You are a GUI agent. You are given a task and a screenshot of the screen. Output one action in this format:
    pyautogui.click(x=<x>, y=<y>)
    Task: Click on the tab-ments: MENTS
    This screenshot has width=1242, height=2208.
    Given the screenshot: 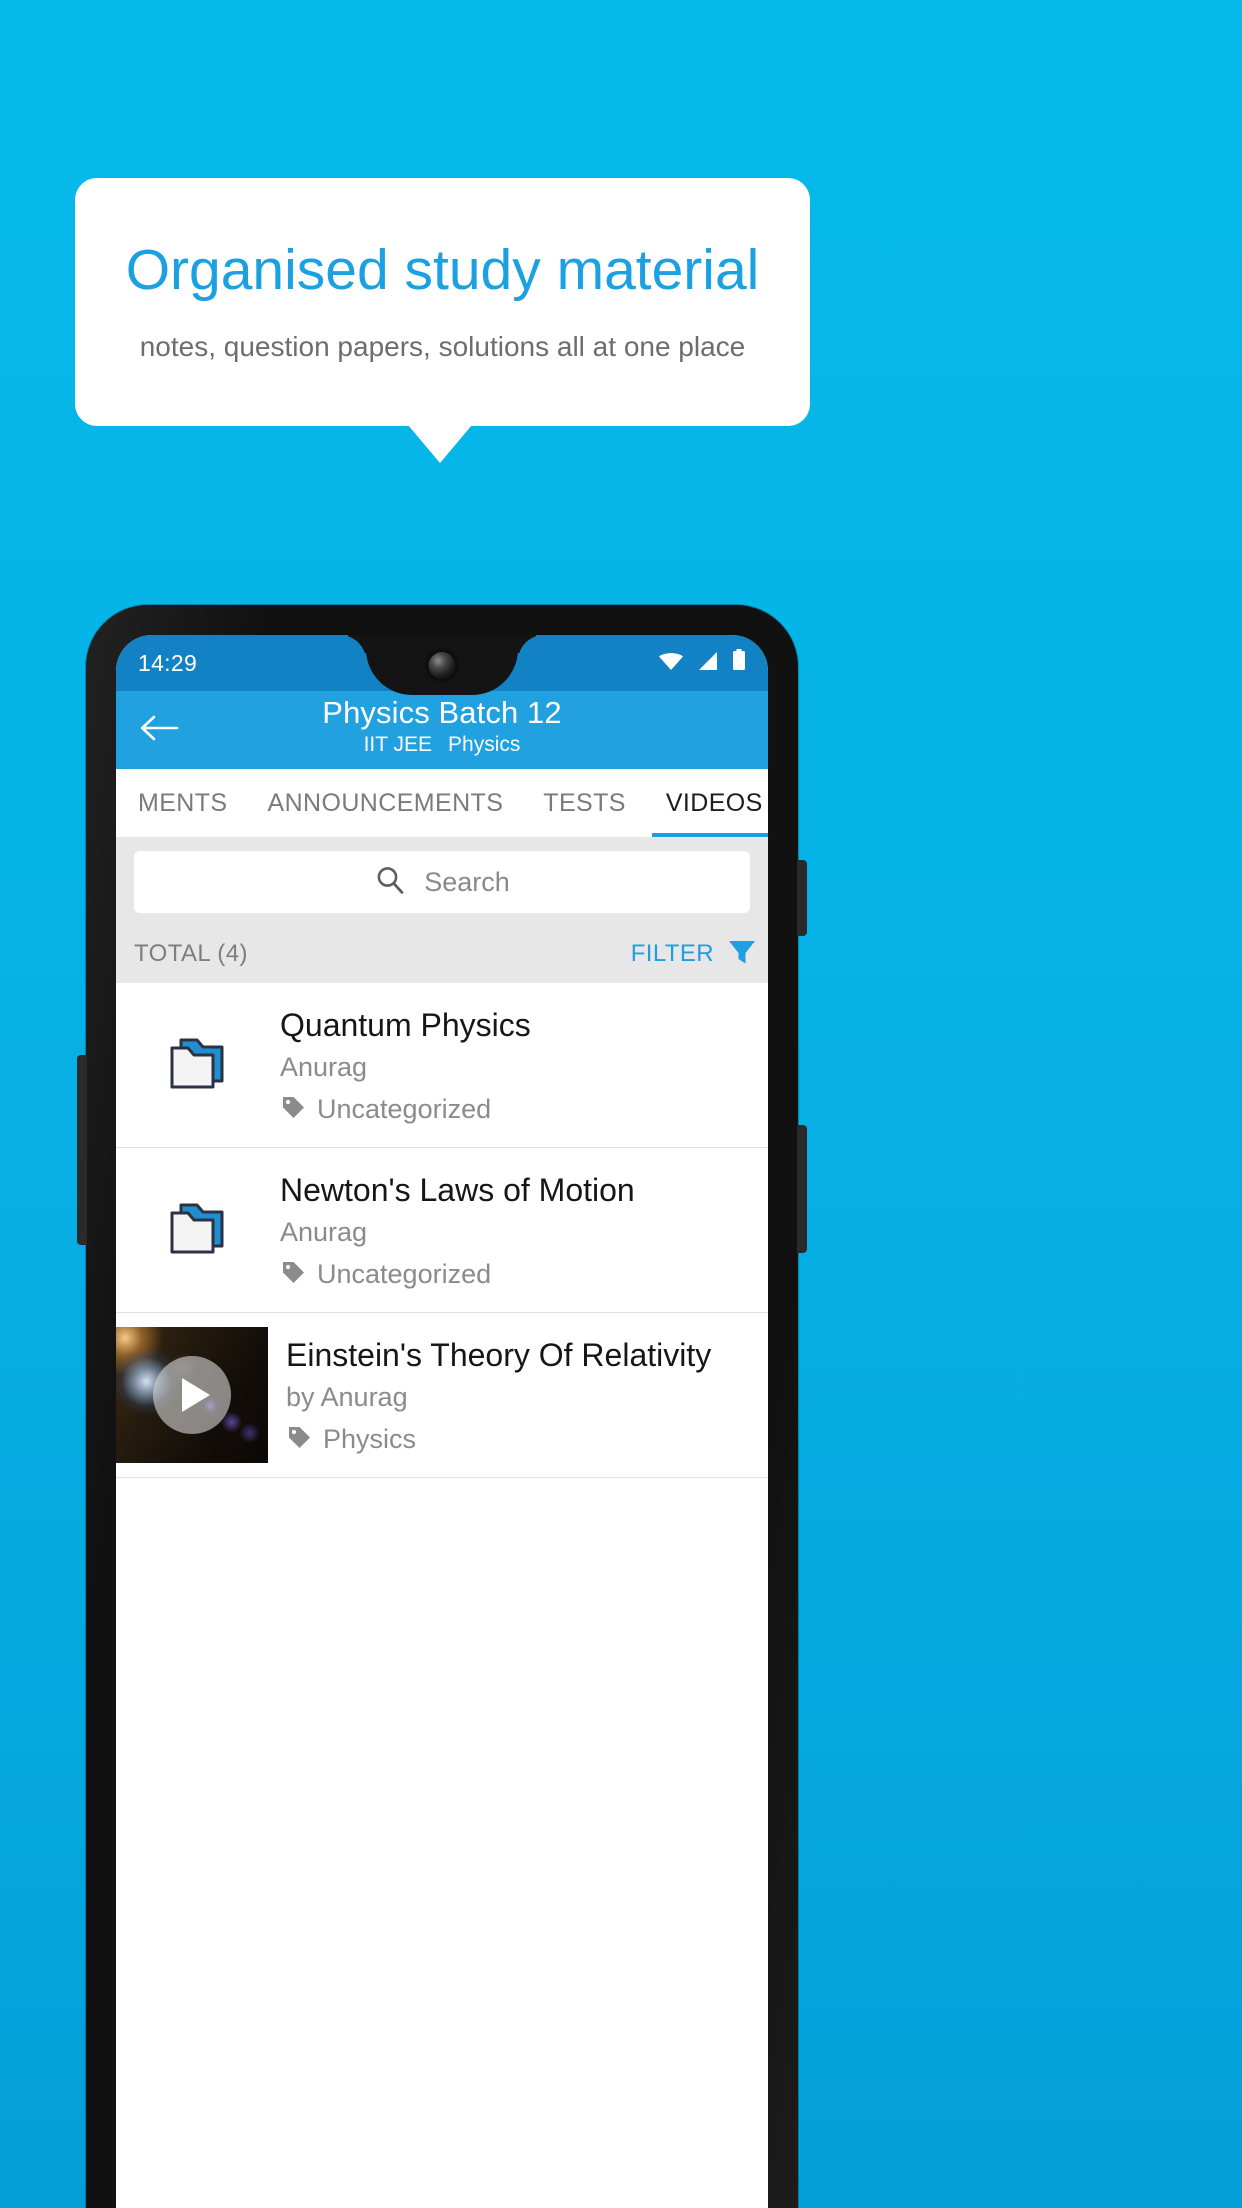 What is the action you would take?
    pyautogui.click(x=183, y=803)
    